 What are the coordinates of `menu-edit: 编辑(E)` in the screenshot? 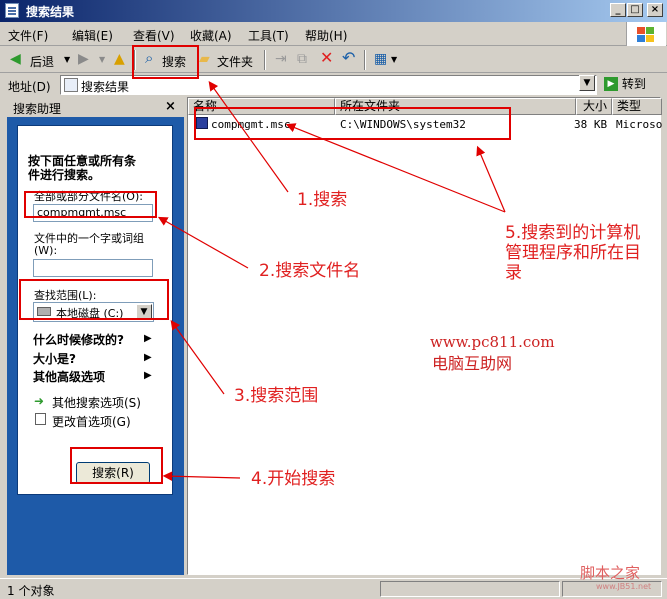 It's located at (92, 35).